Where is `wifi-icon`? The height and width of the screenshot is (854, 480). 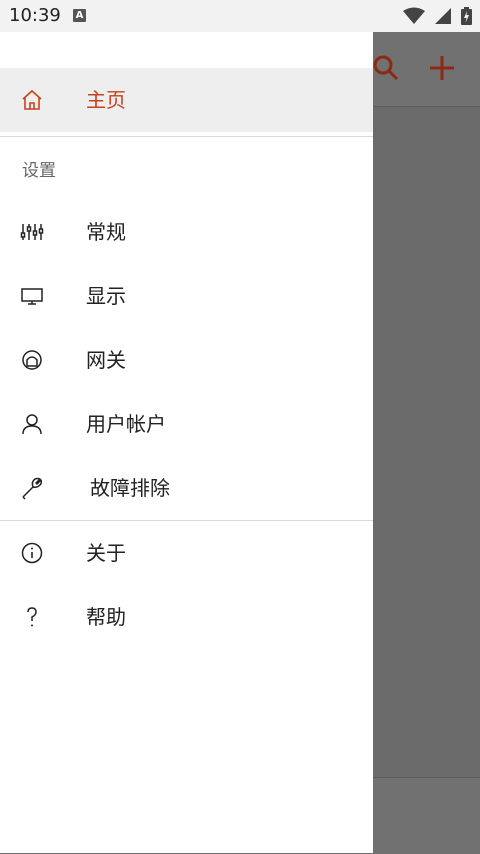
wifi-icon is located at coordinates (413, 15).